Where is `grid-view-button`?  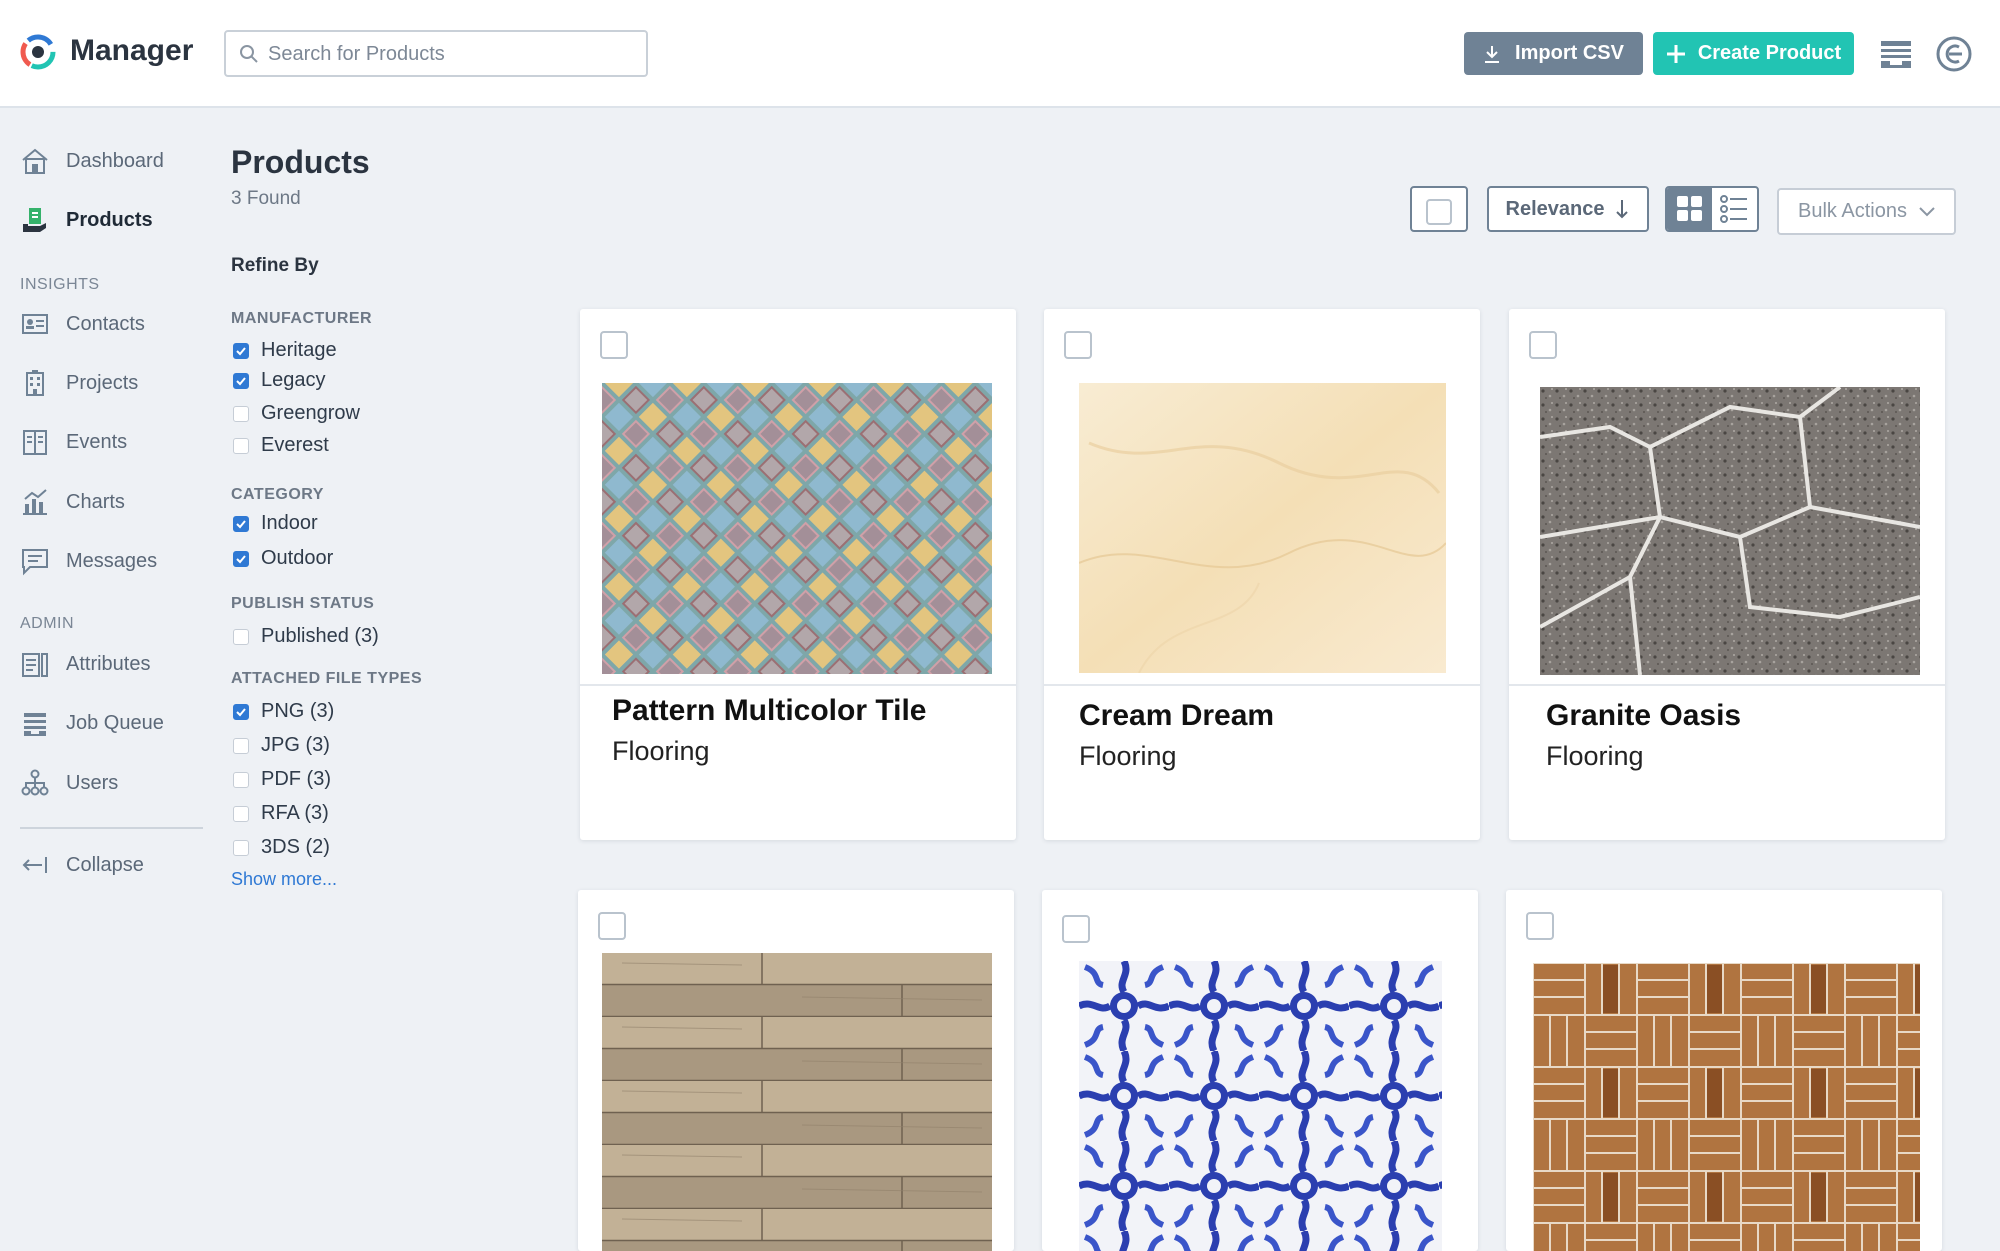
grid-view-button is located at coordinates (1689, 209).